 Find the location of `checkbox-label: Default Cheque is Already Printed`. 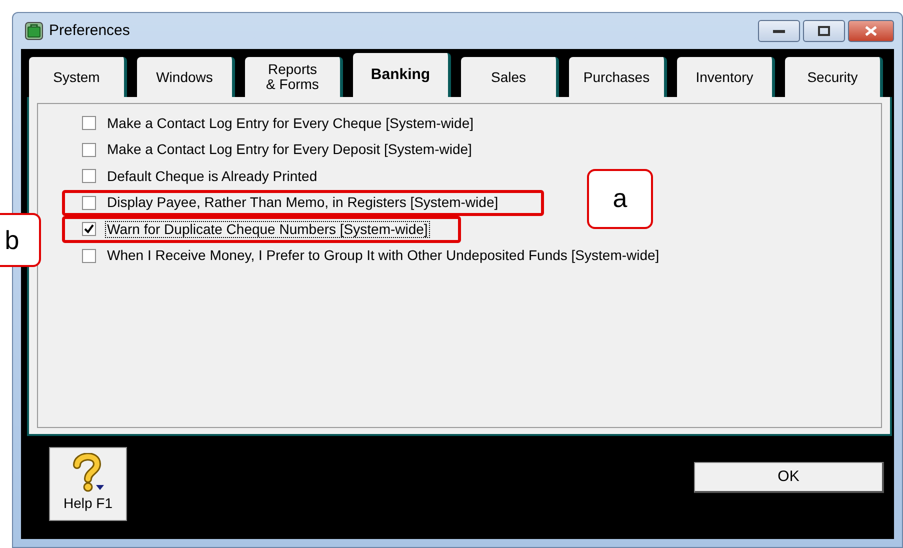

checkbox-label: Default Cheque is Already Printed is located at coordinates (212, 176).